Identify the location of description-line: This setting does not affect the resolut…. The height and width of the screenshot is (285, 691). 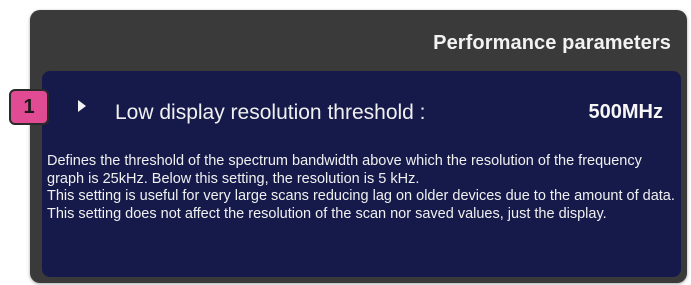
(327, 213).